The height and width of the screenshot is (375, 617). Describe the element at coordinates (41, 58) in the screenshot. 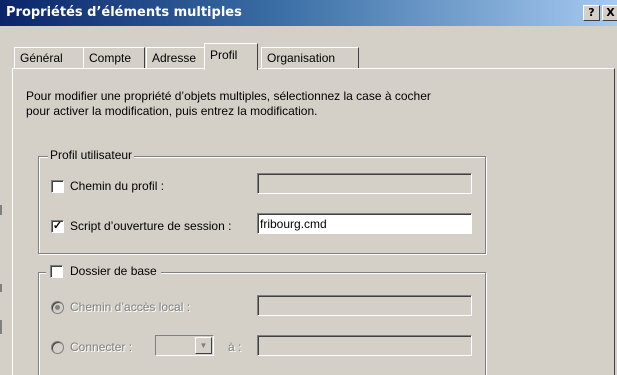

I see `tab-label: Général` at that location.